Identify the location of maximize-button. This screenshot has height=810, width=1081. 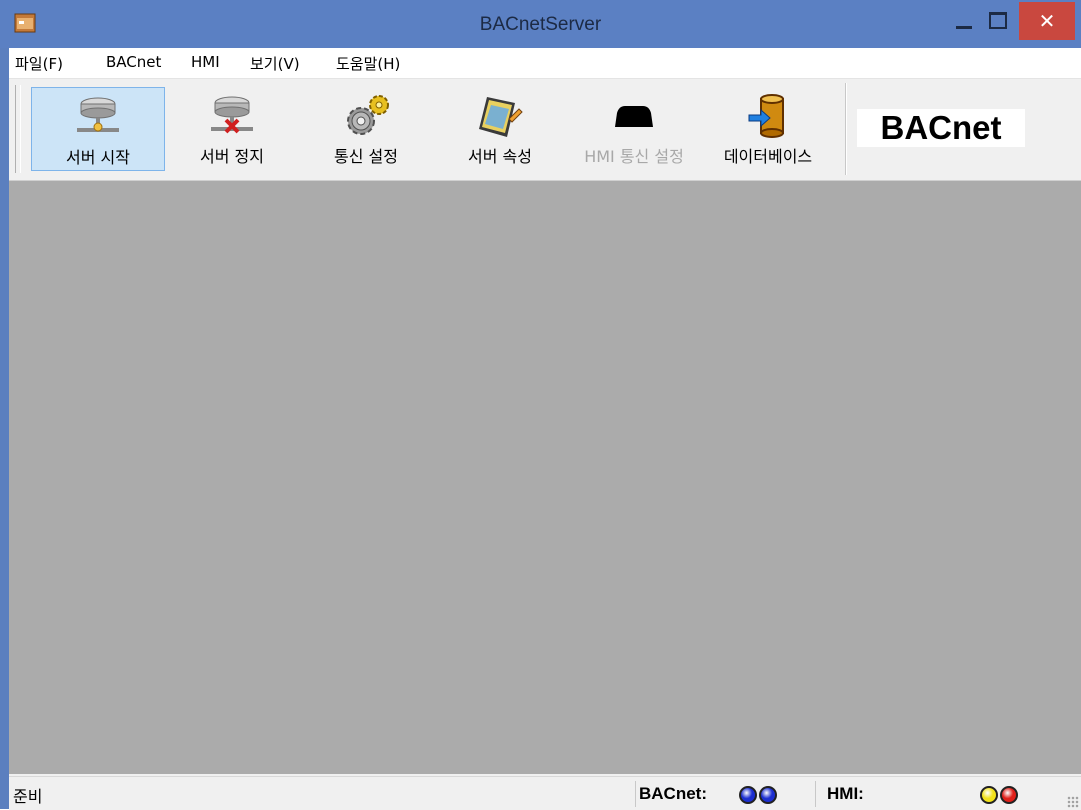
(998, 20).